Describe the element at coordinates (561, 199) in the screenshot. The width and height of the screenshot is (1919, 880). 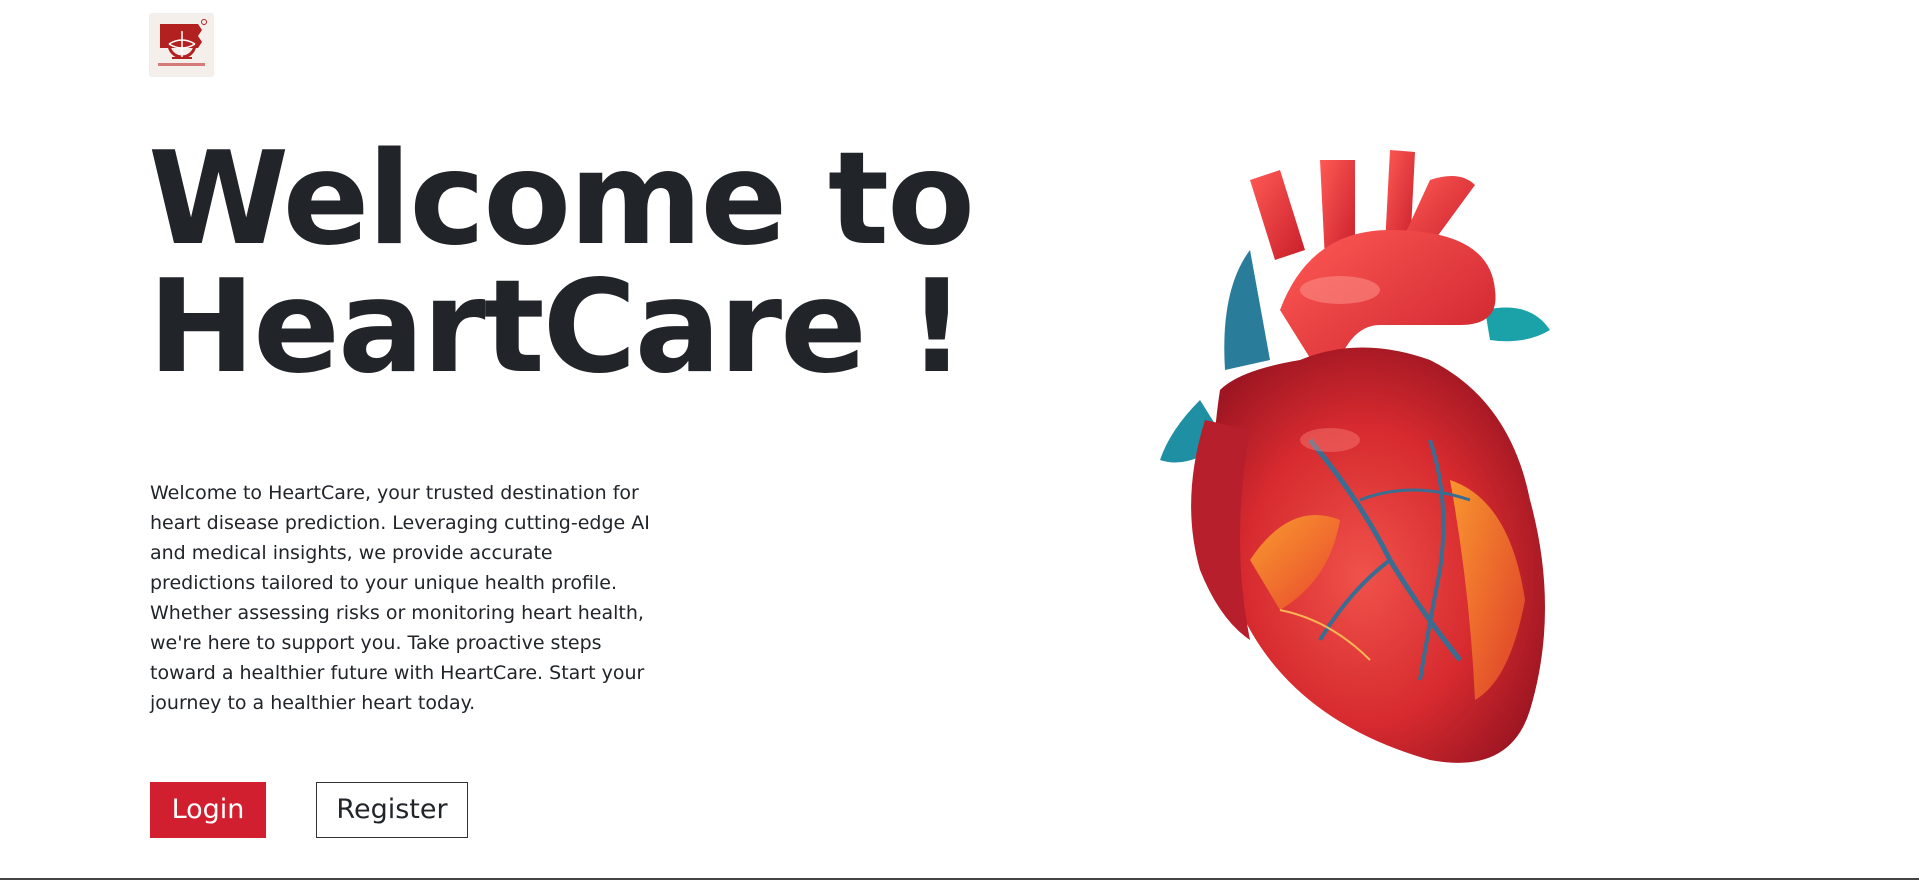
I see `hero-title-line-1: Welcome to` at that location.